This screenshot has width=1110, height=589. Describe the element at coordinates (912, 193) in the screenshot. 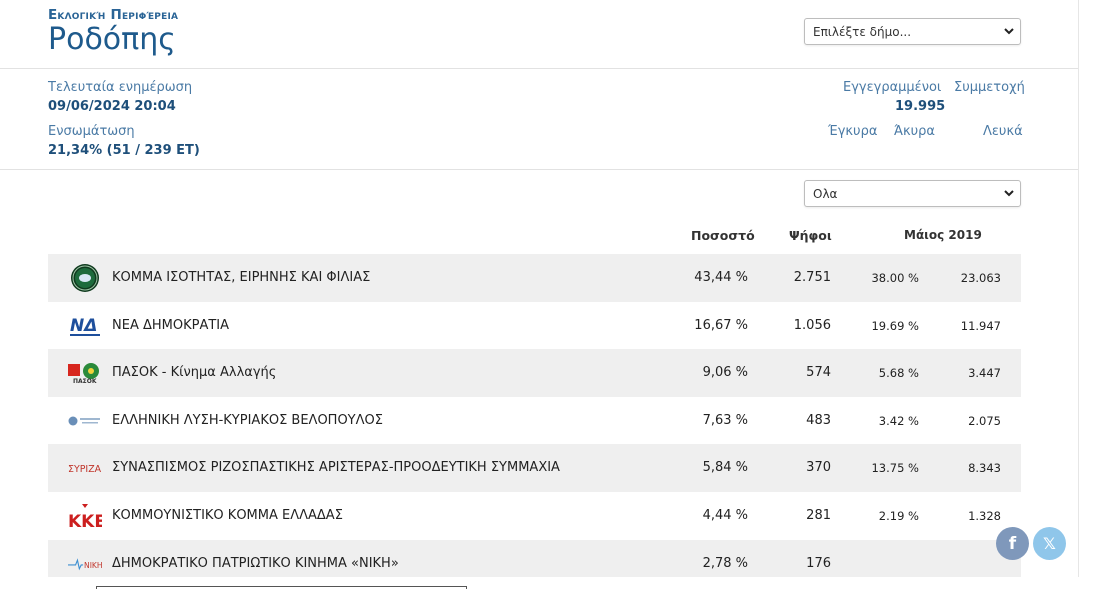

I see `filter-select: Ολα` at that location.